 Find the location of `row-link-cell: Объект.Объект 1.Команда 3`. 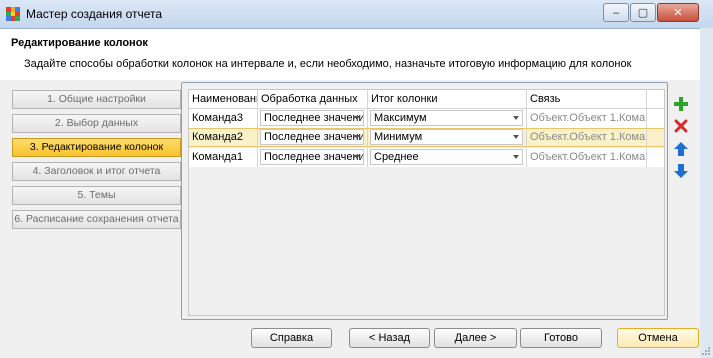

row-link-cell: Объект.Объект 1.Команда 3 is located at coordinates (587, 118).